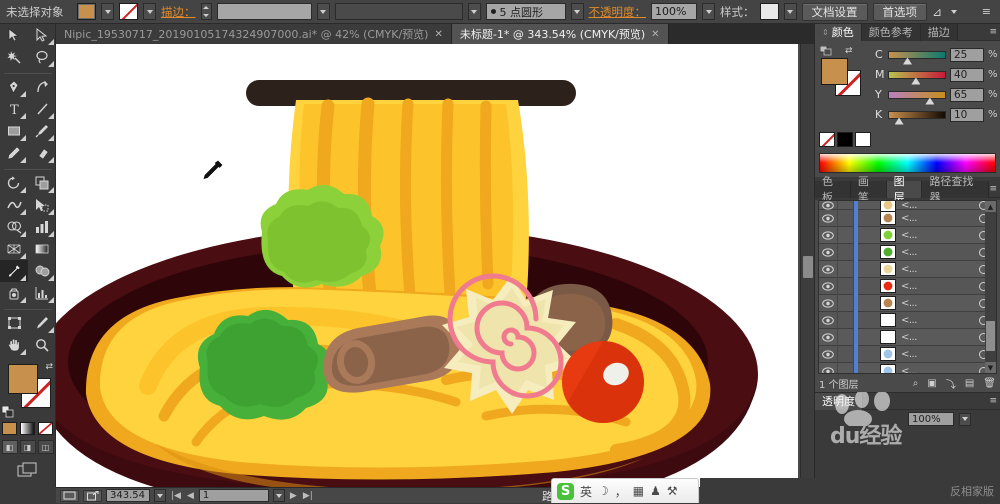 The height and width of the screenshot is (504, 1000). Describe the element at coordinates (45, 447) in the screenshot. I see `draw-inside-icon: ◫` at that location.